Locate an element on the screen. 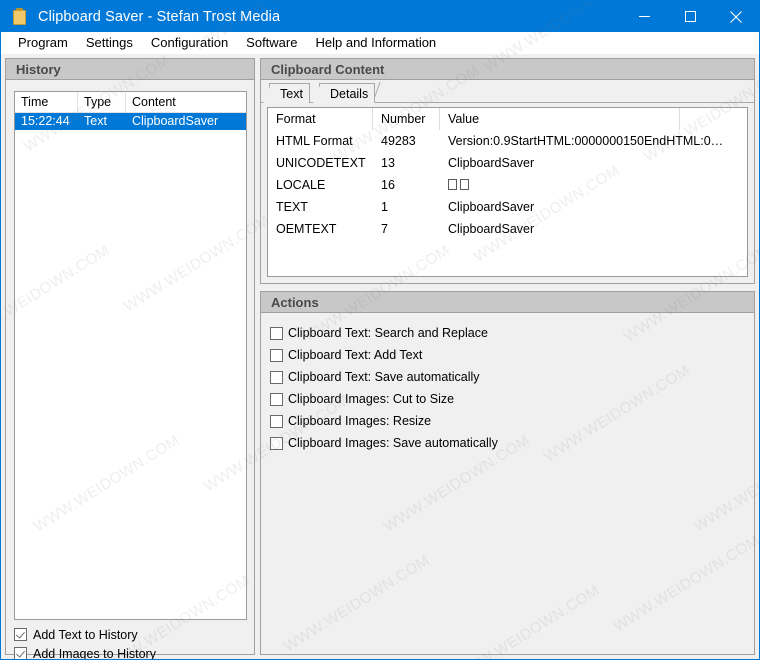 Image resolution: width=760 pixels, height=660 pixels. actions-header: Actions is located at coordinates (507, 302).